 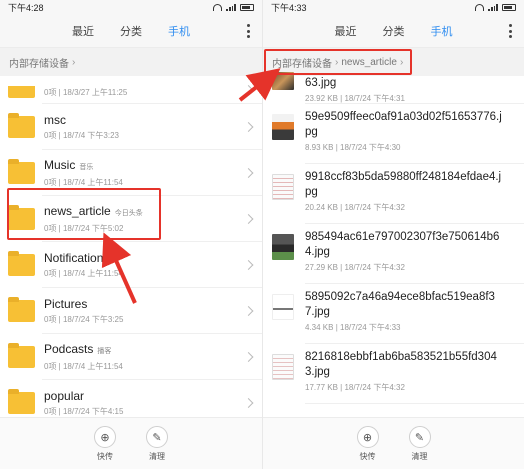 I want to click on file-name: 5895092c7a46a94ece8bfac519ea8f37.jpg, so click(x=400, y=304).